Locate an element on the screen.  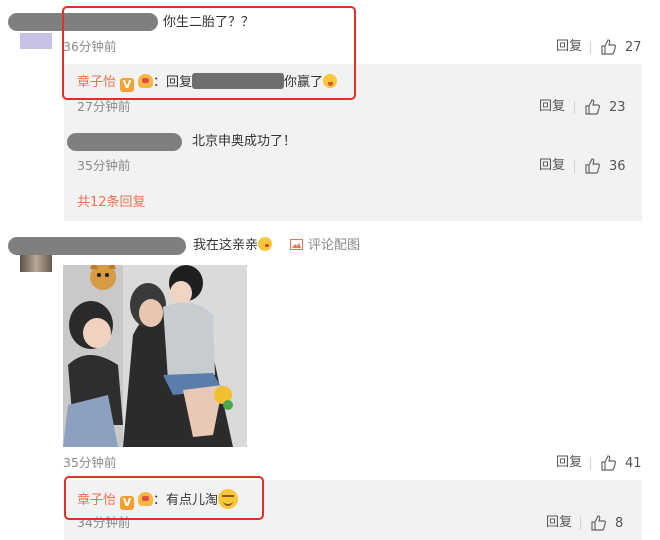
like-count: 41 is located at coordinates (633, 463).